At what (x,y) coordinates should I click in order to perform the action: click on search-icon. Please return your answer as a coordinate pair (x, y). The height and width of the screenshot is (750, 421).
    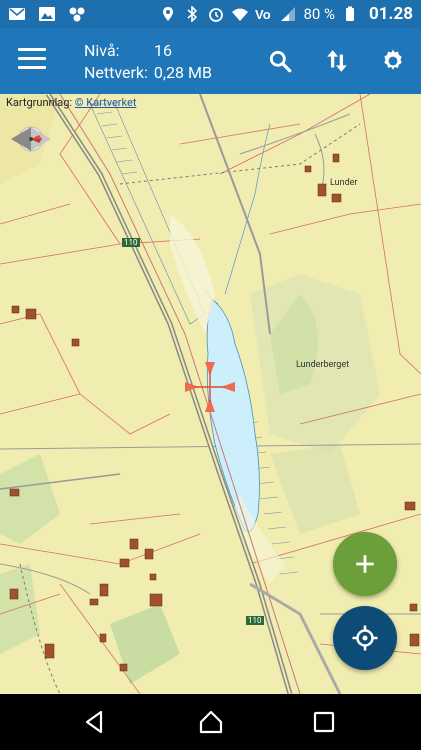
    Looking at the image, I should click on (280, 61).